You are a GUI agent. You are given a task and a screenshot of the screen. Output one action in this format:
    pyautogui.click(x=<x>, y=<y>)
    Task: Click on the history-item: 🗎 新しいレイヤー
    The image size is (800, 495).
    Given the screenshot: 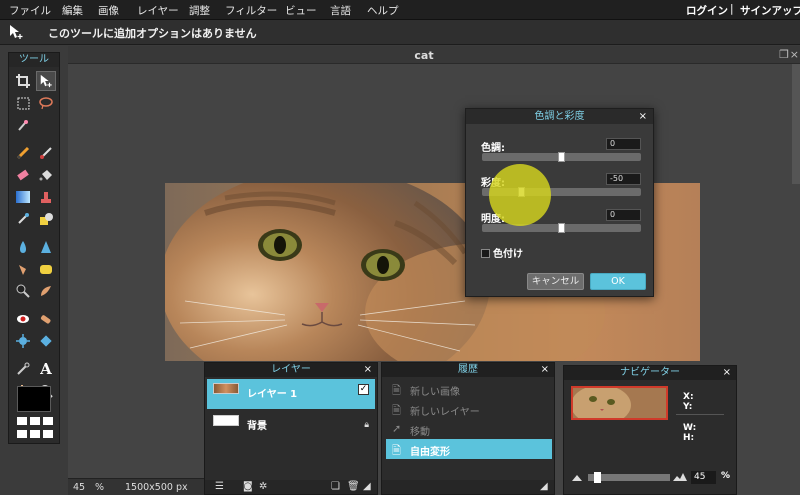 What is the action you would take?
    pyautogui.click(x=469, y=409)
    